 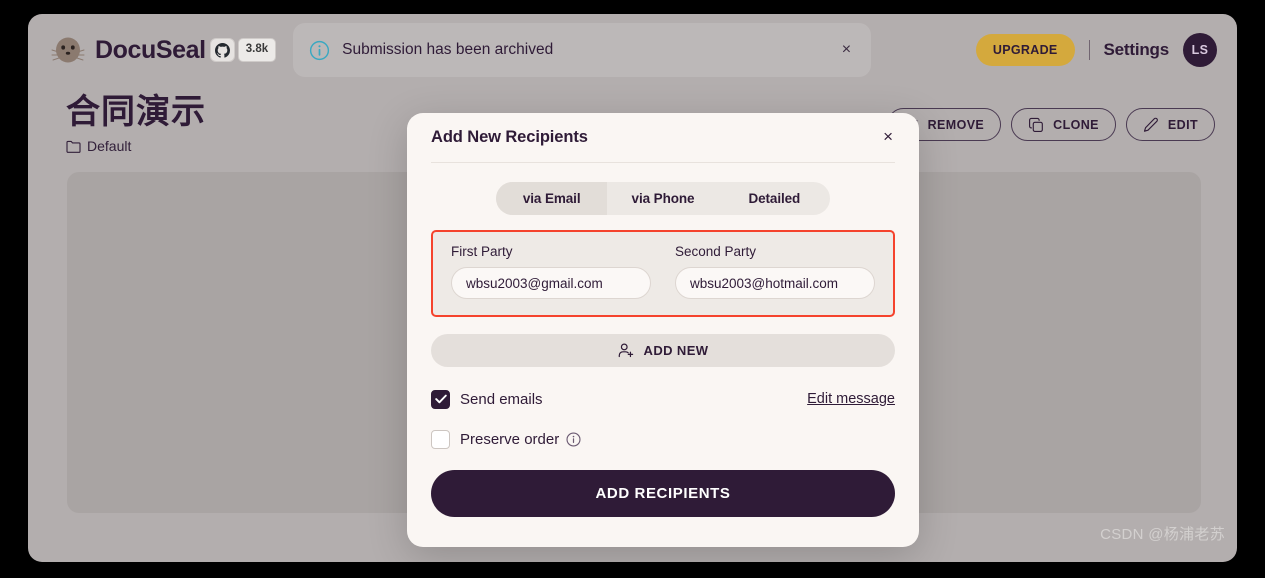 What do you see at coordinates (440, 439) in the screenshot?
I see `preserve-order-checkbox` at bounding box center [440, 439].